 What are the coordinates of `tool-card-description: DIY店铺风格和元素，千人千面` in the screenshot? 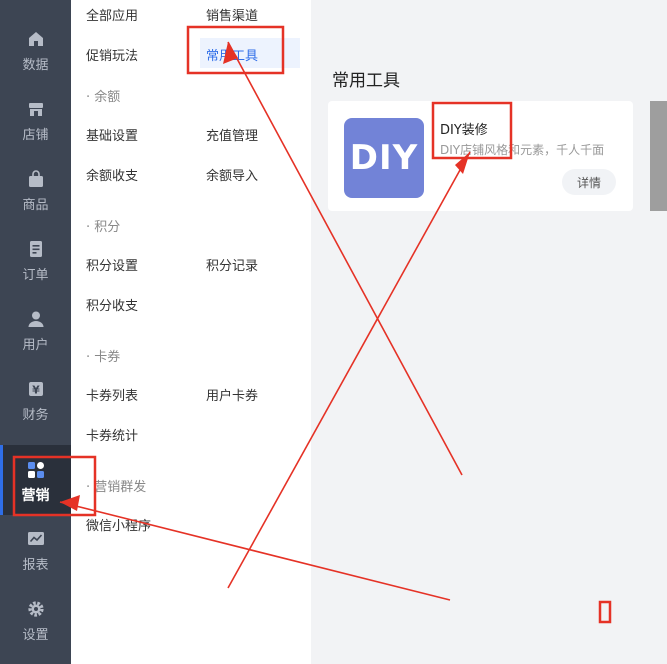 It's located at (522, 150).